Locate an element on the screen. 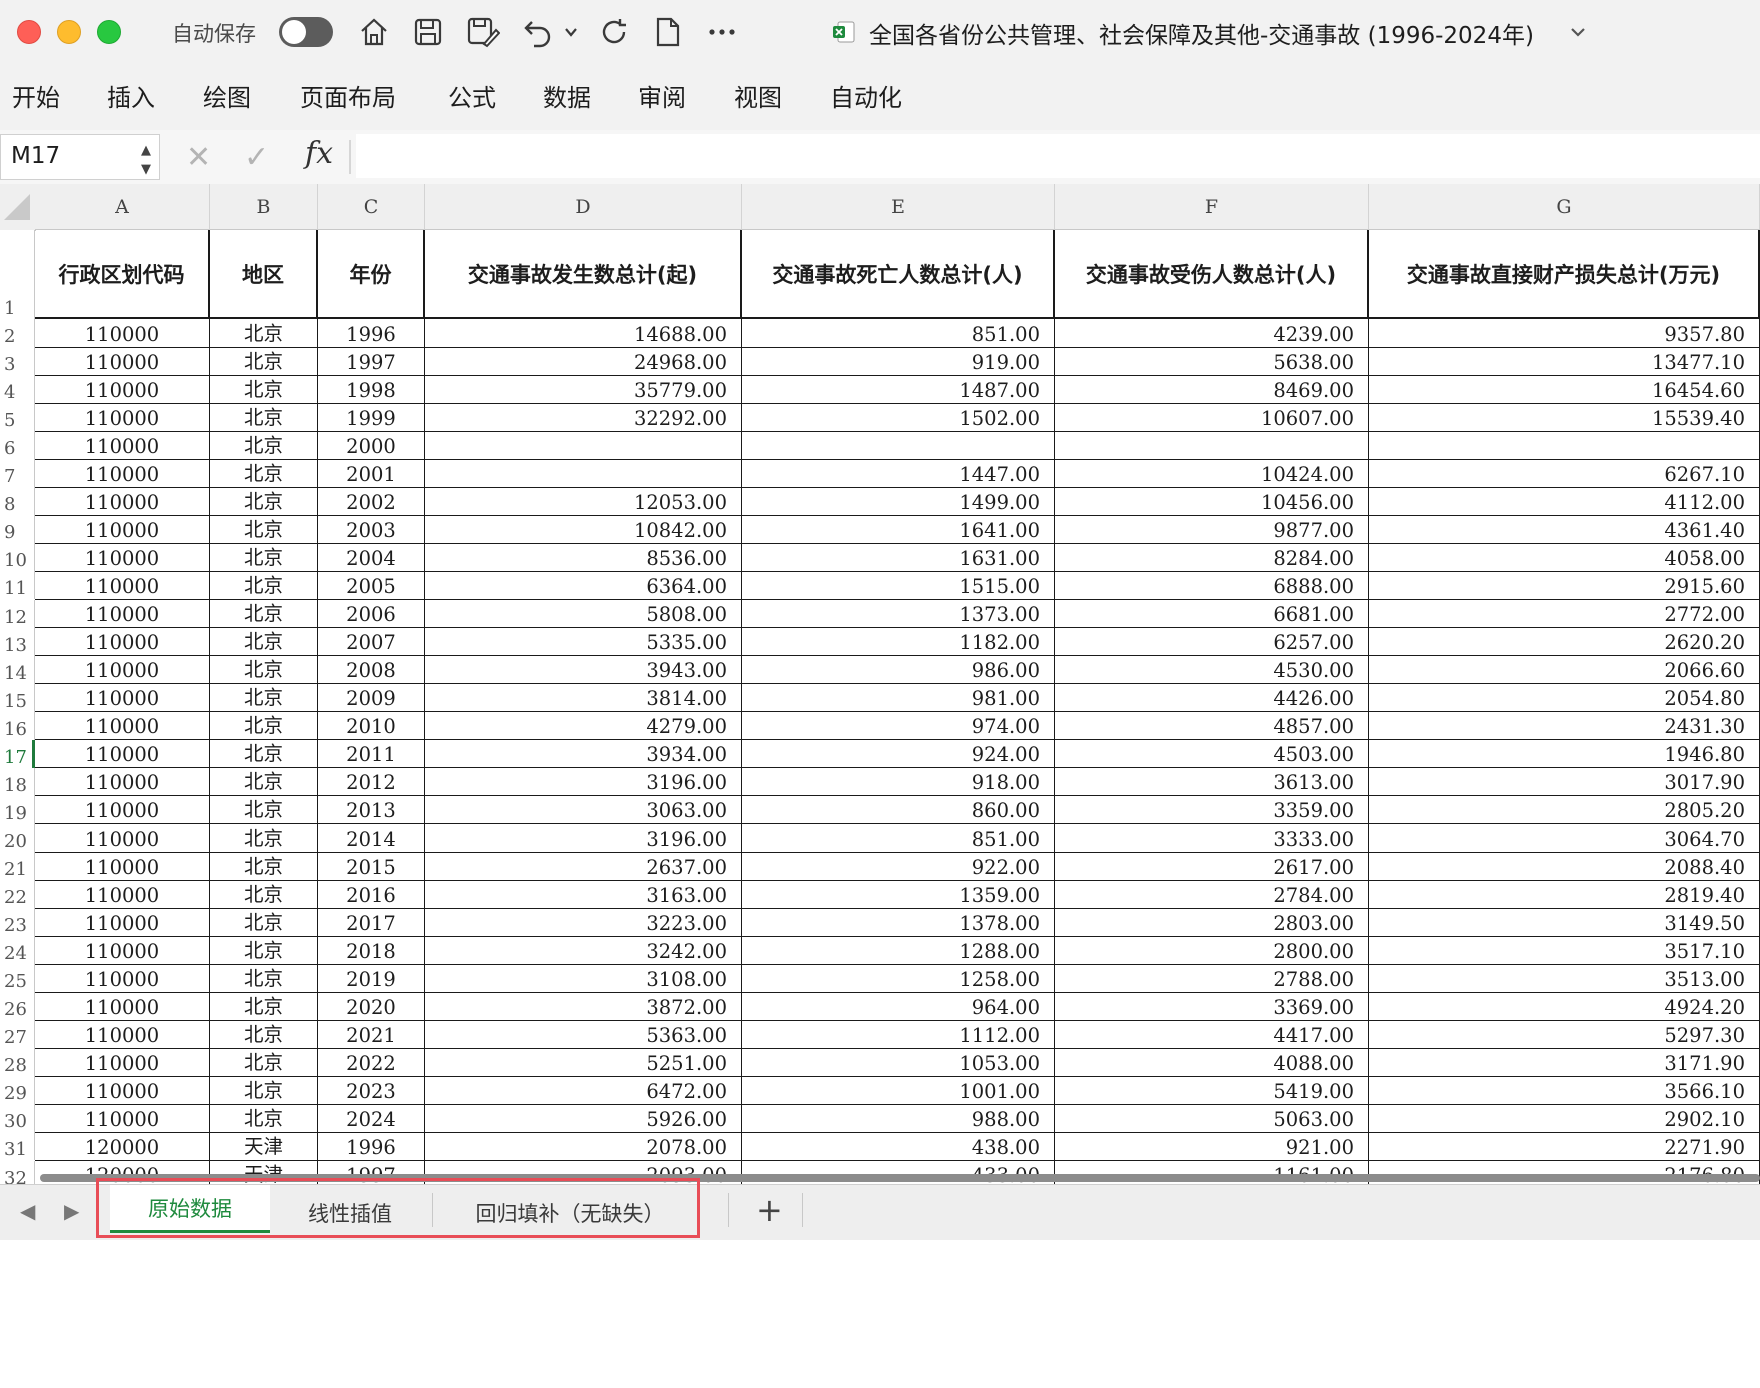 This screenshot has height=1388, width=1760. table-cell: 3872.00 is located at coordinates (583, 1006).